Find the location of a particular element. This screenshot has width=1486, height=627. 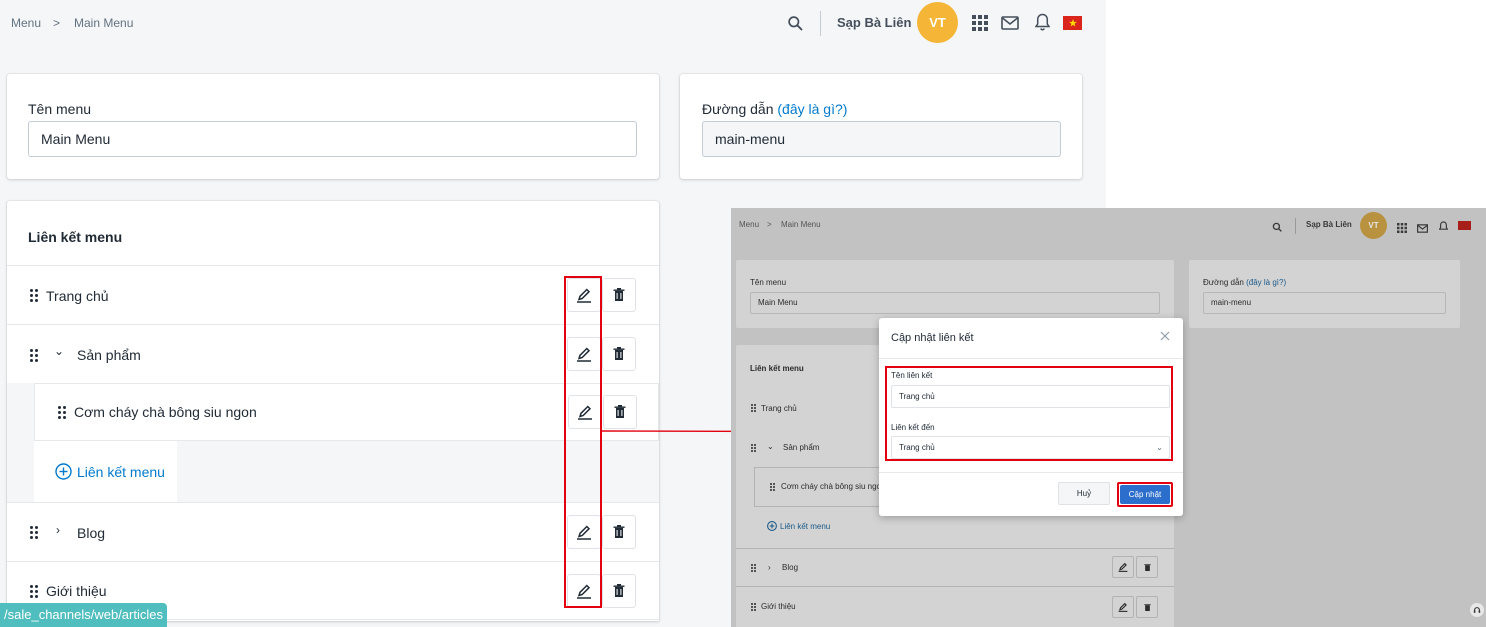

menu-links-title: Liên kết menu is located at coordinates (75, 237).